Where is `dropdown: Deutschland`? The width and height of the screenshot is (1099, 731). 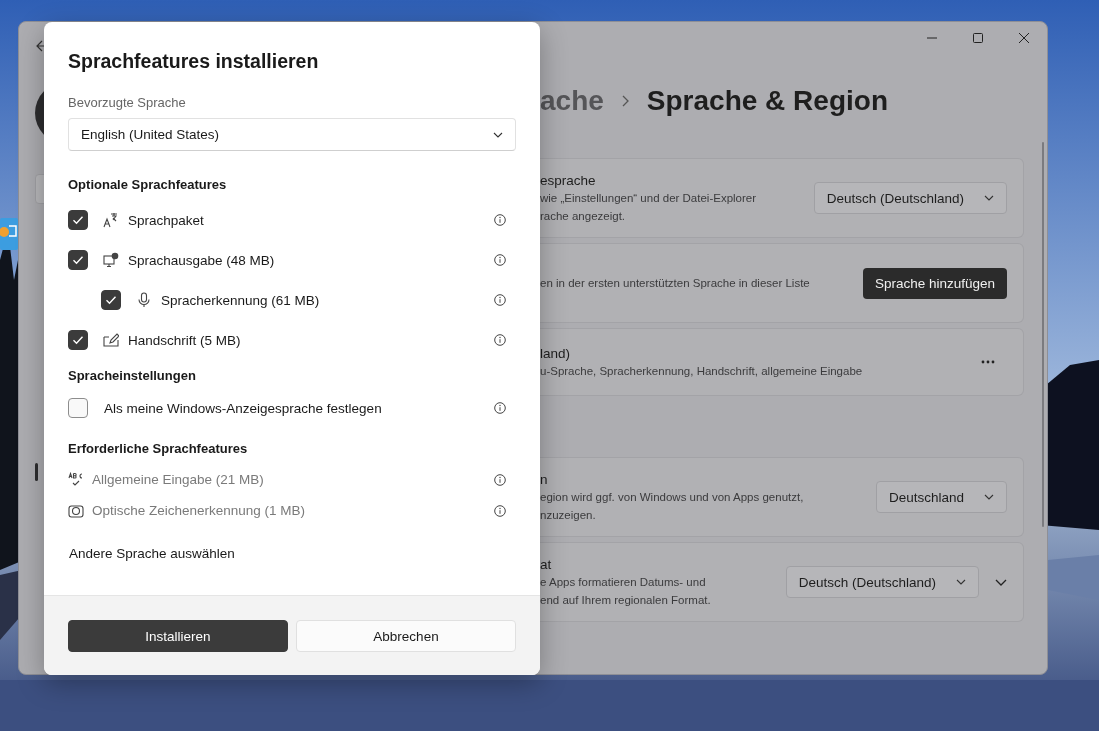
dropdown: Deutschland is located at coordinates (941, 497).